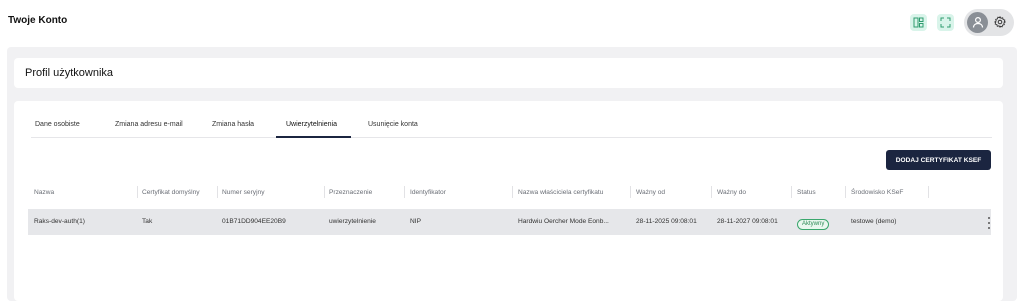 The width and height of the screenshot is (1024, 301). What do you see at coordinates (508, 73) in the screenshot?
I see `profile-header-card: Profil użytkownika` at bounding box center [508, 73].